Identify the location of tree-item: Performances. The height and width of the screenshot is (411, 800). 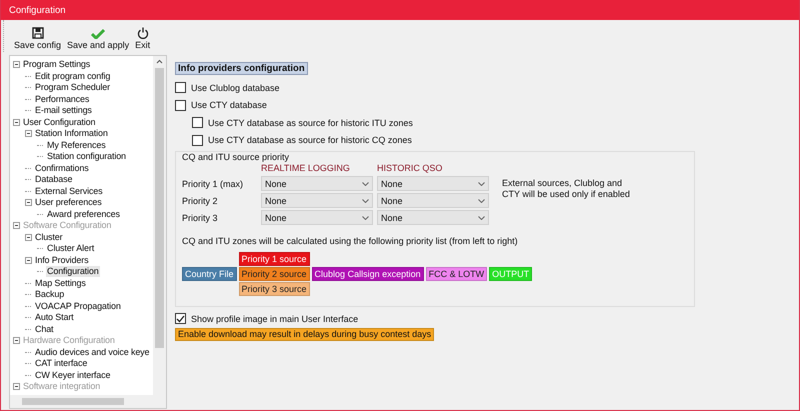
(62, 99).